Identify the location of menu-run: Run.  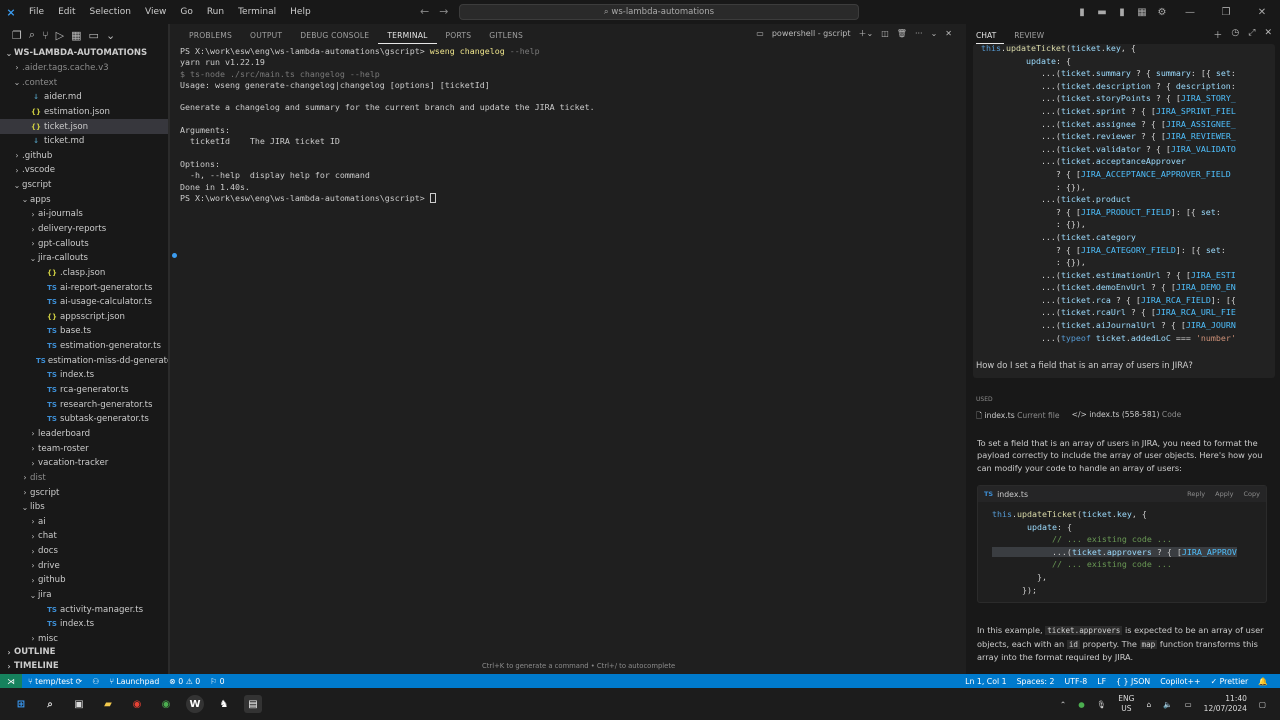
(215, 12).